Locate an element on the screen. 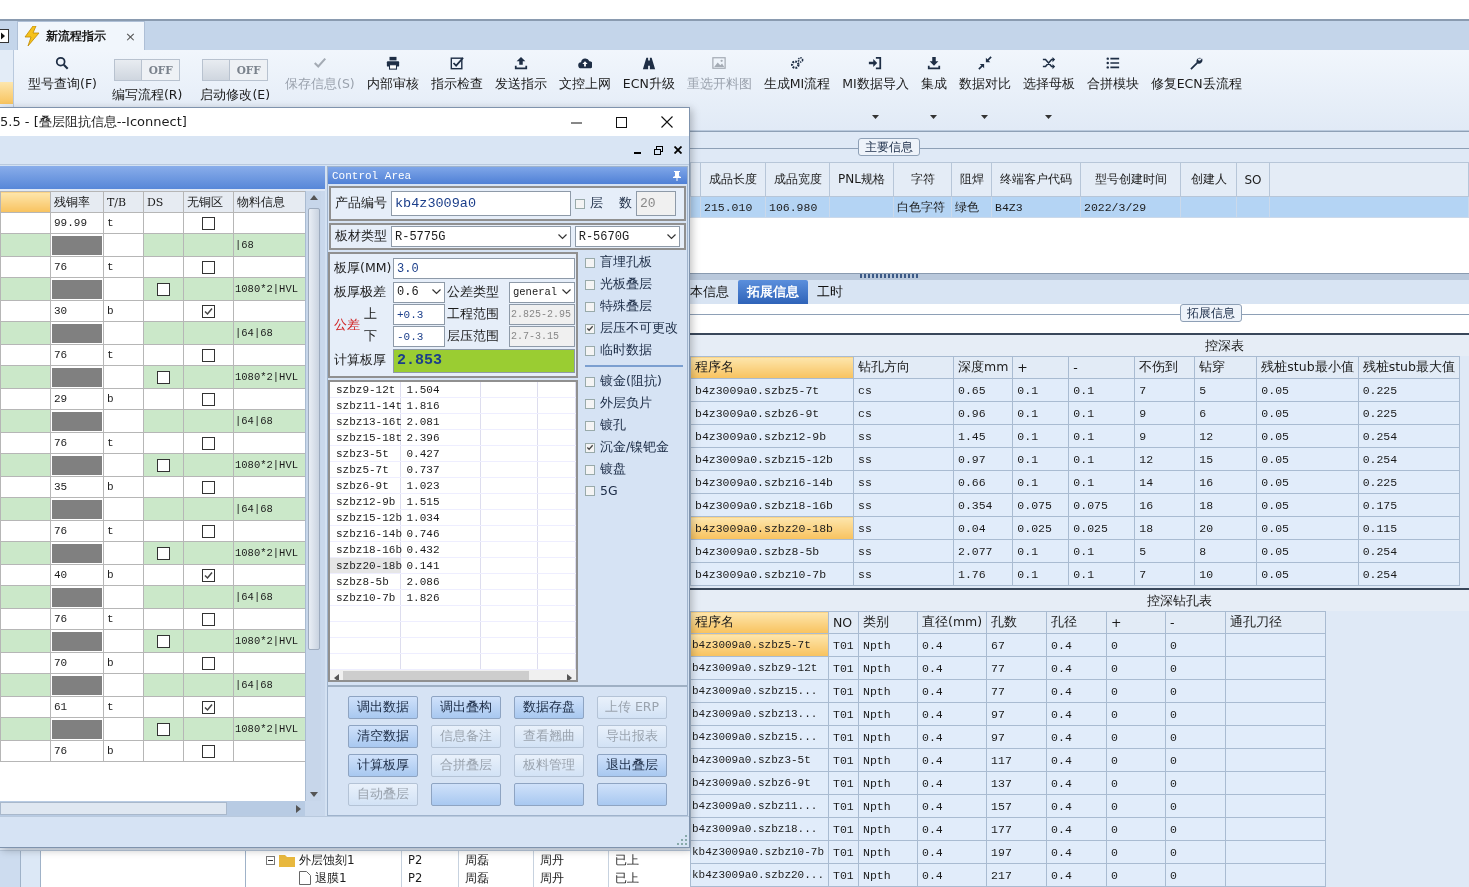  action-button: 调出数据 is located at coordinates (383, 707).